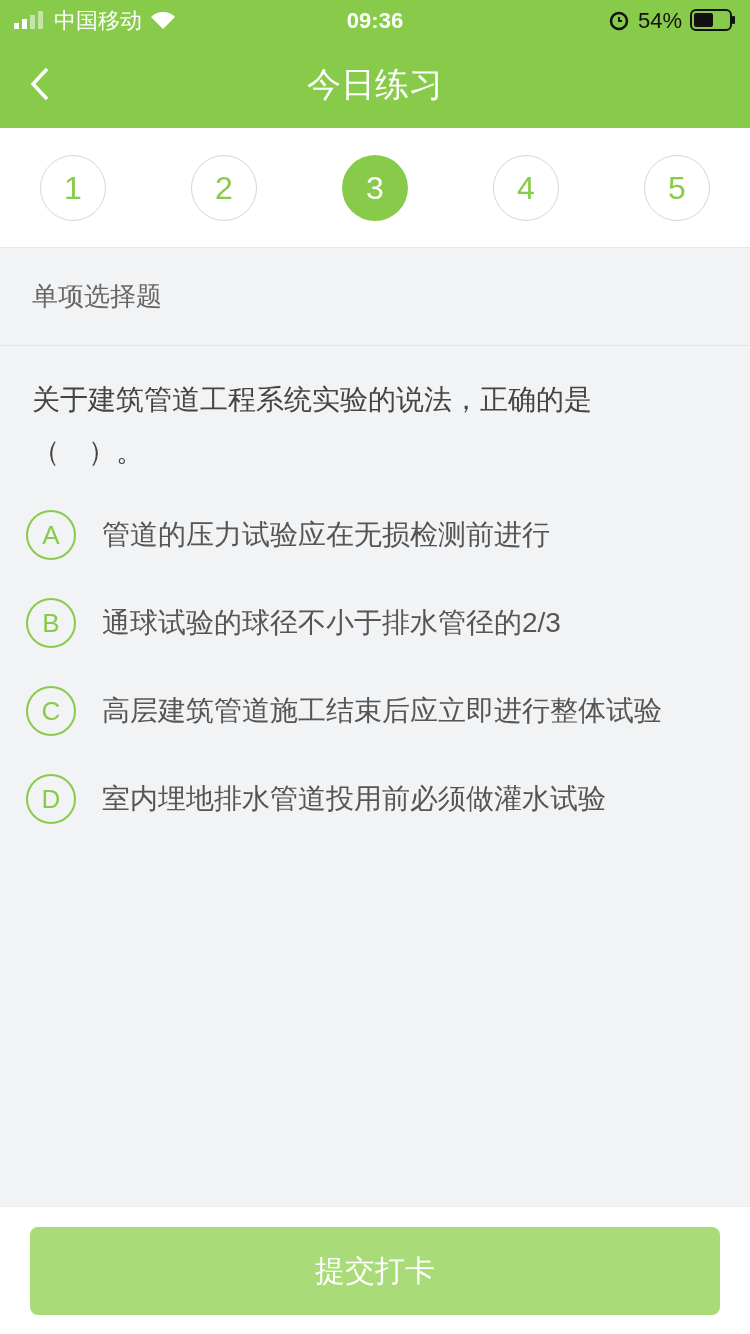  What do you see at coordinates (98, 20) in the screenshot?
I see `carrier-name: 中国移动` at bounding box center [98, 20].